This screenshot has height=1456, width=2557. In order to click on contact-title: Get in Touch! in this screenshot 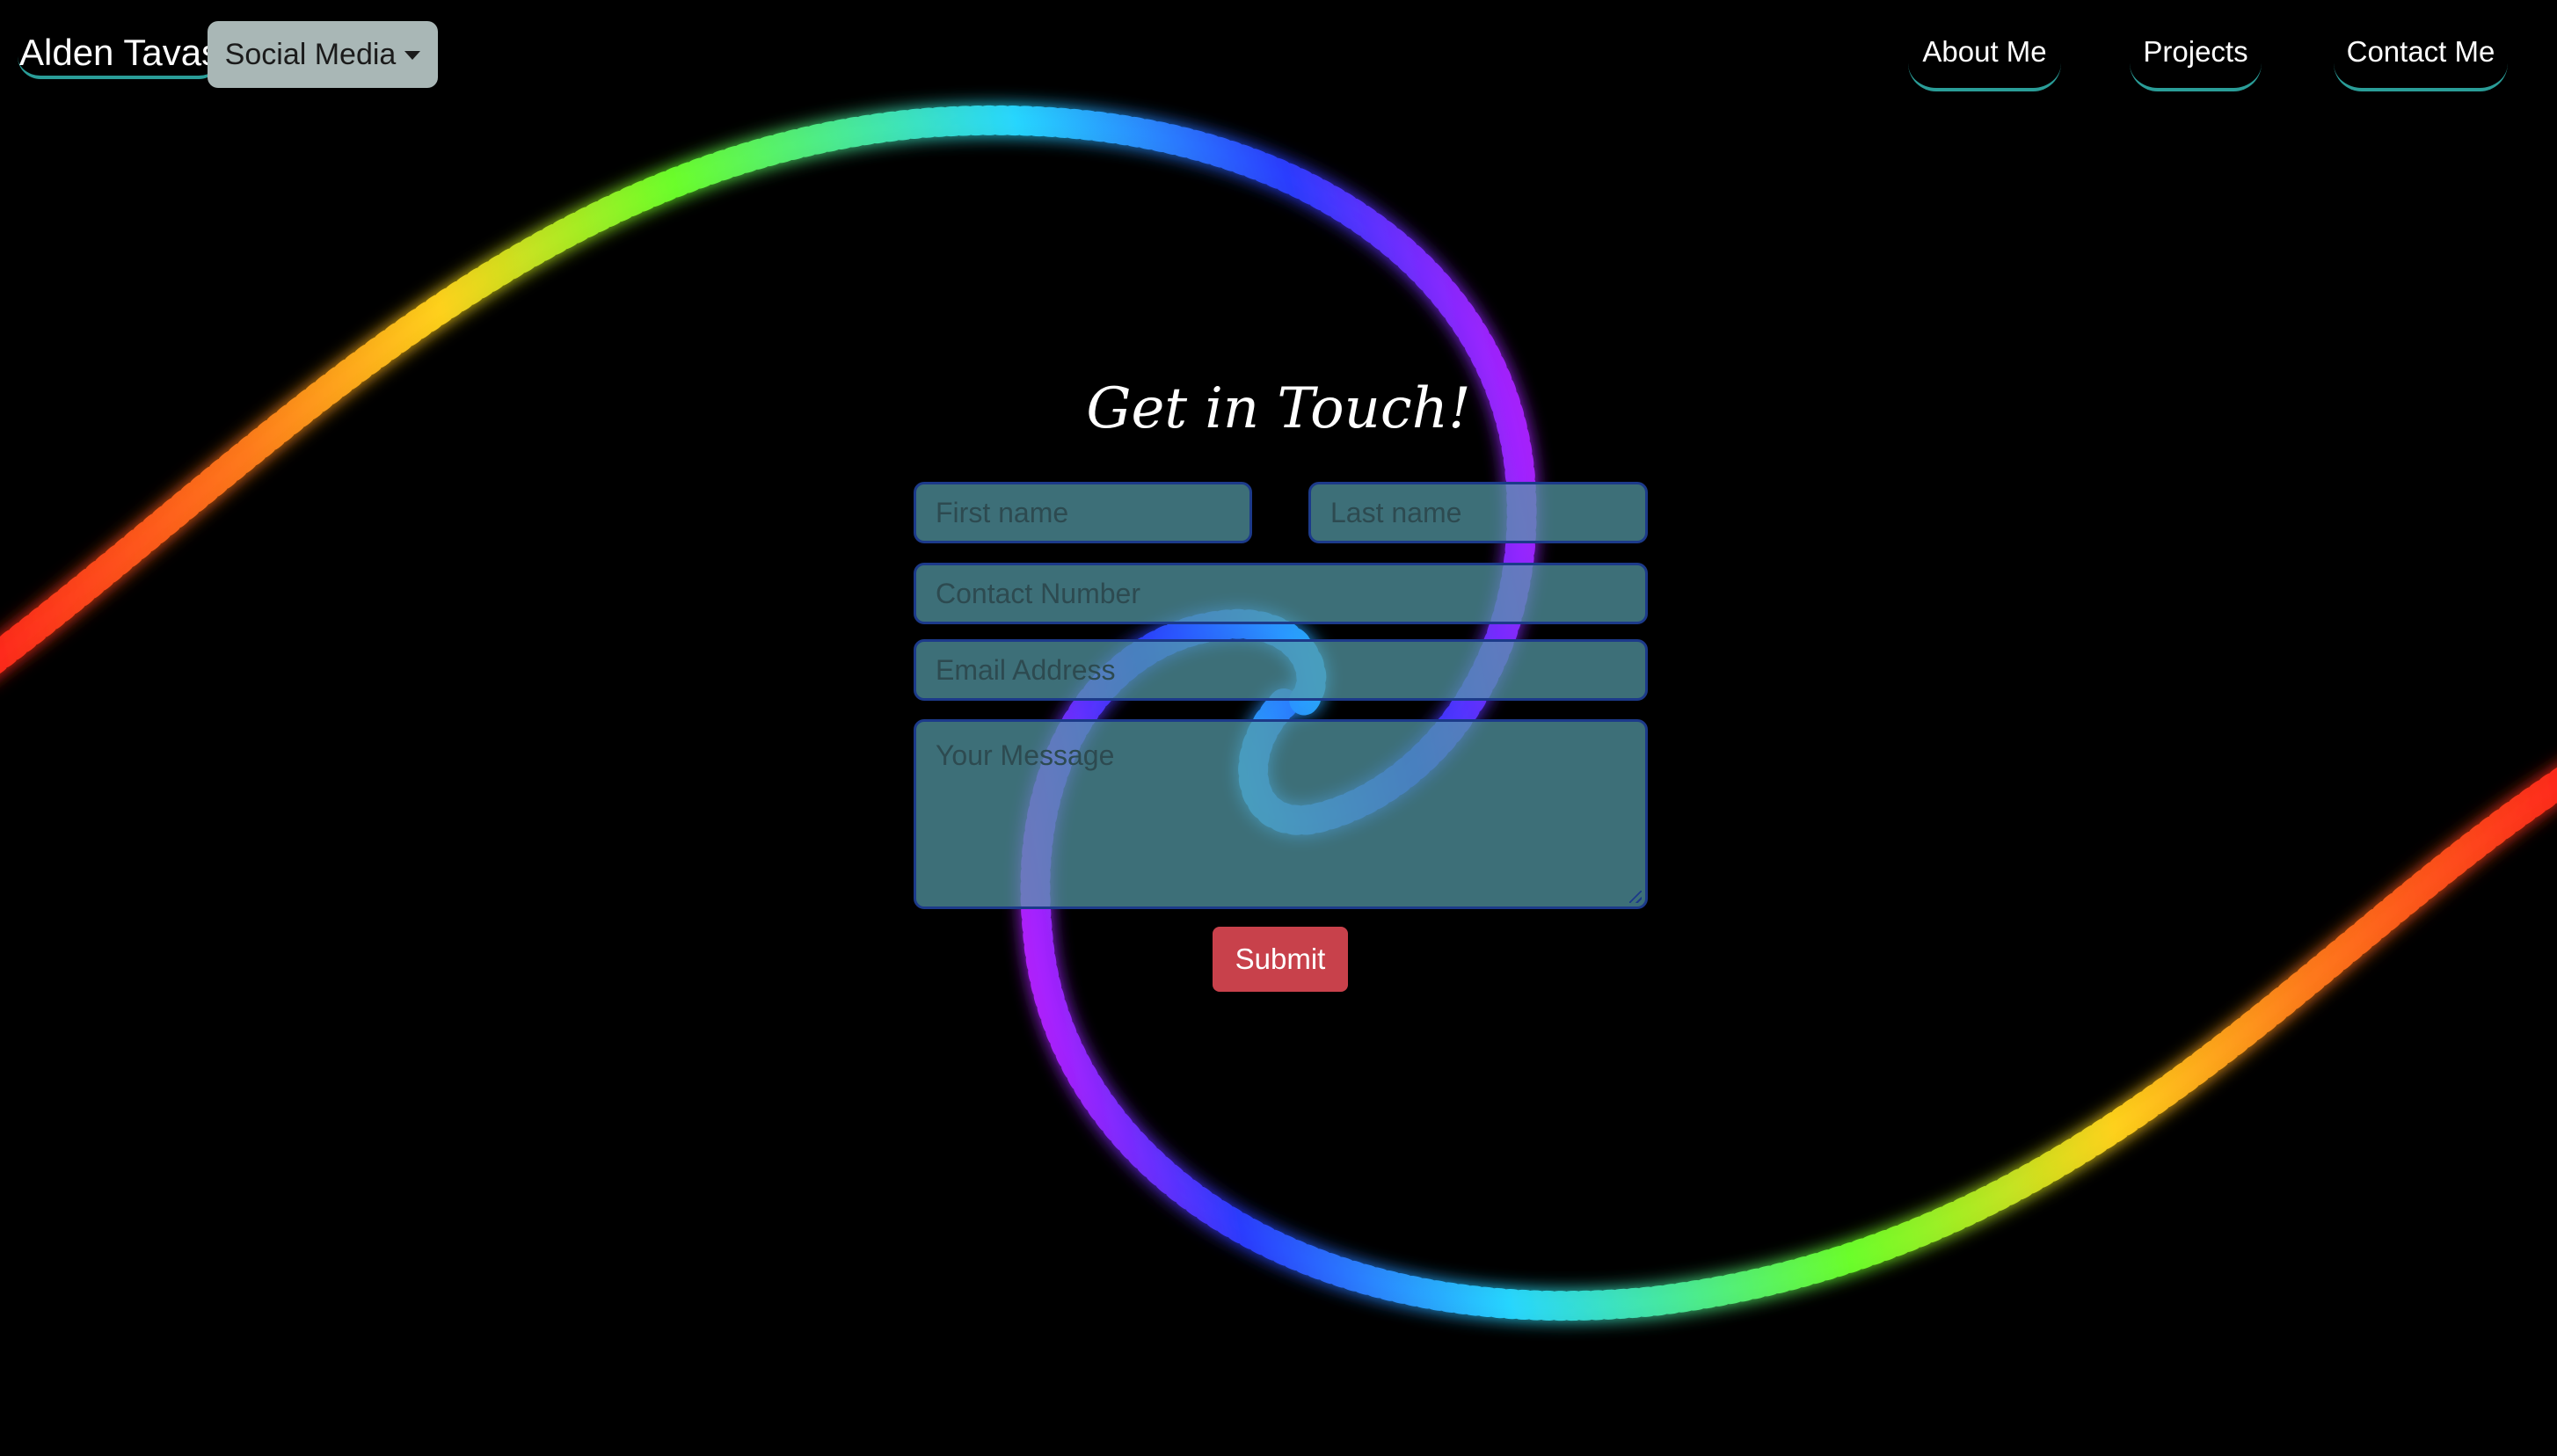, I will do `click(1279, 408)`.